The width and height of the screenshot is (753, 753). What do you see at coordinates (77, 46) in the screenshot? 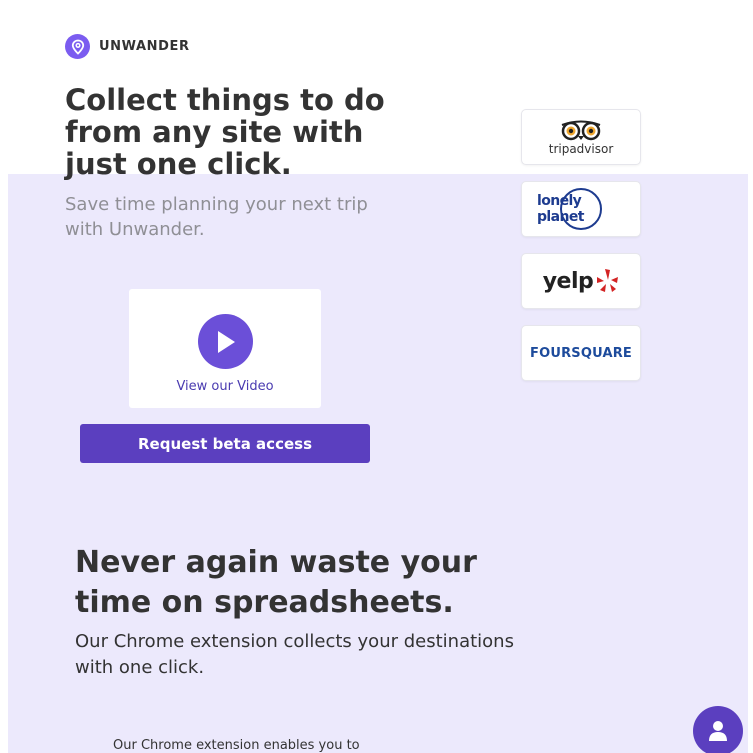
I see `location-pin-icon` at bounding box center [77, 46].